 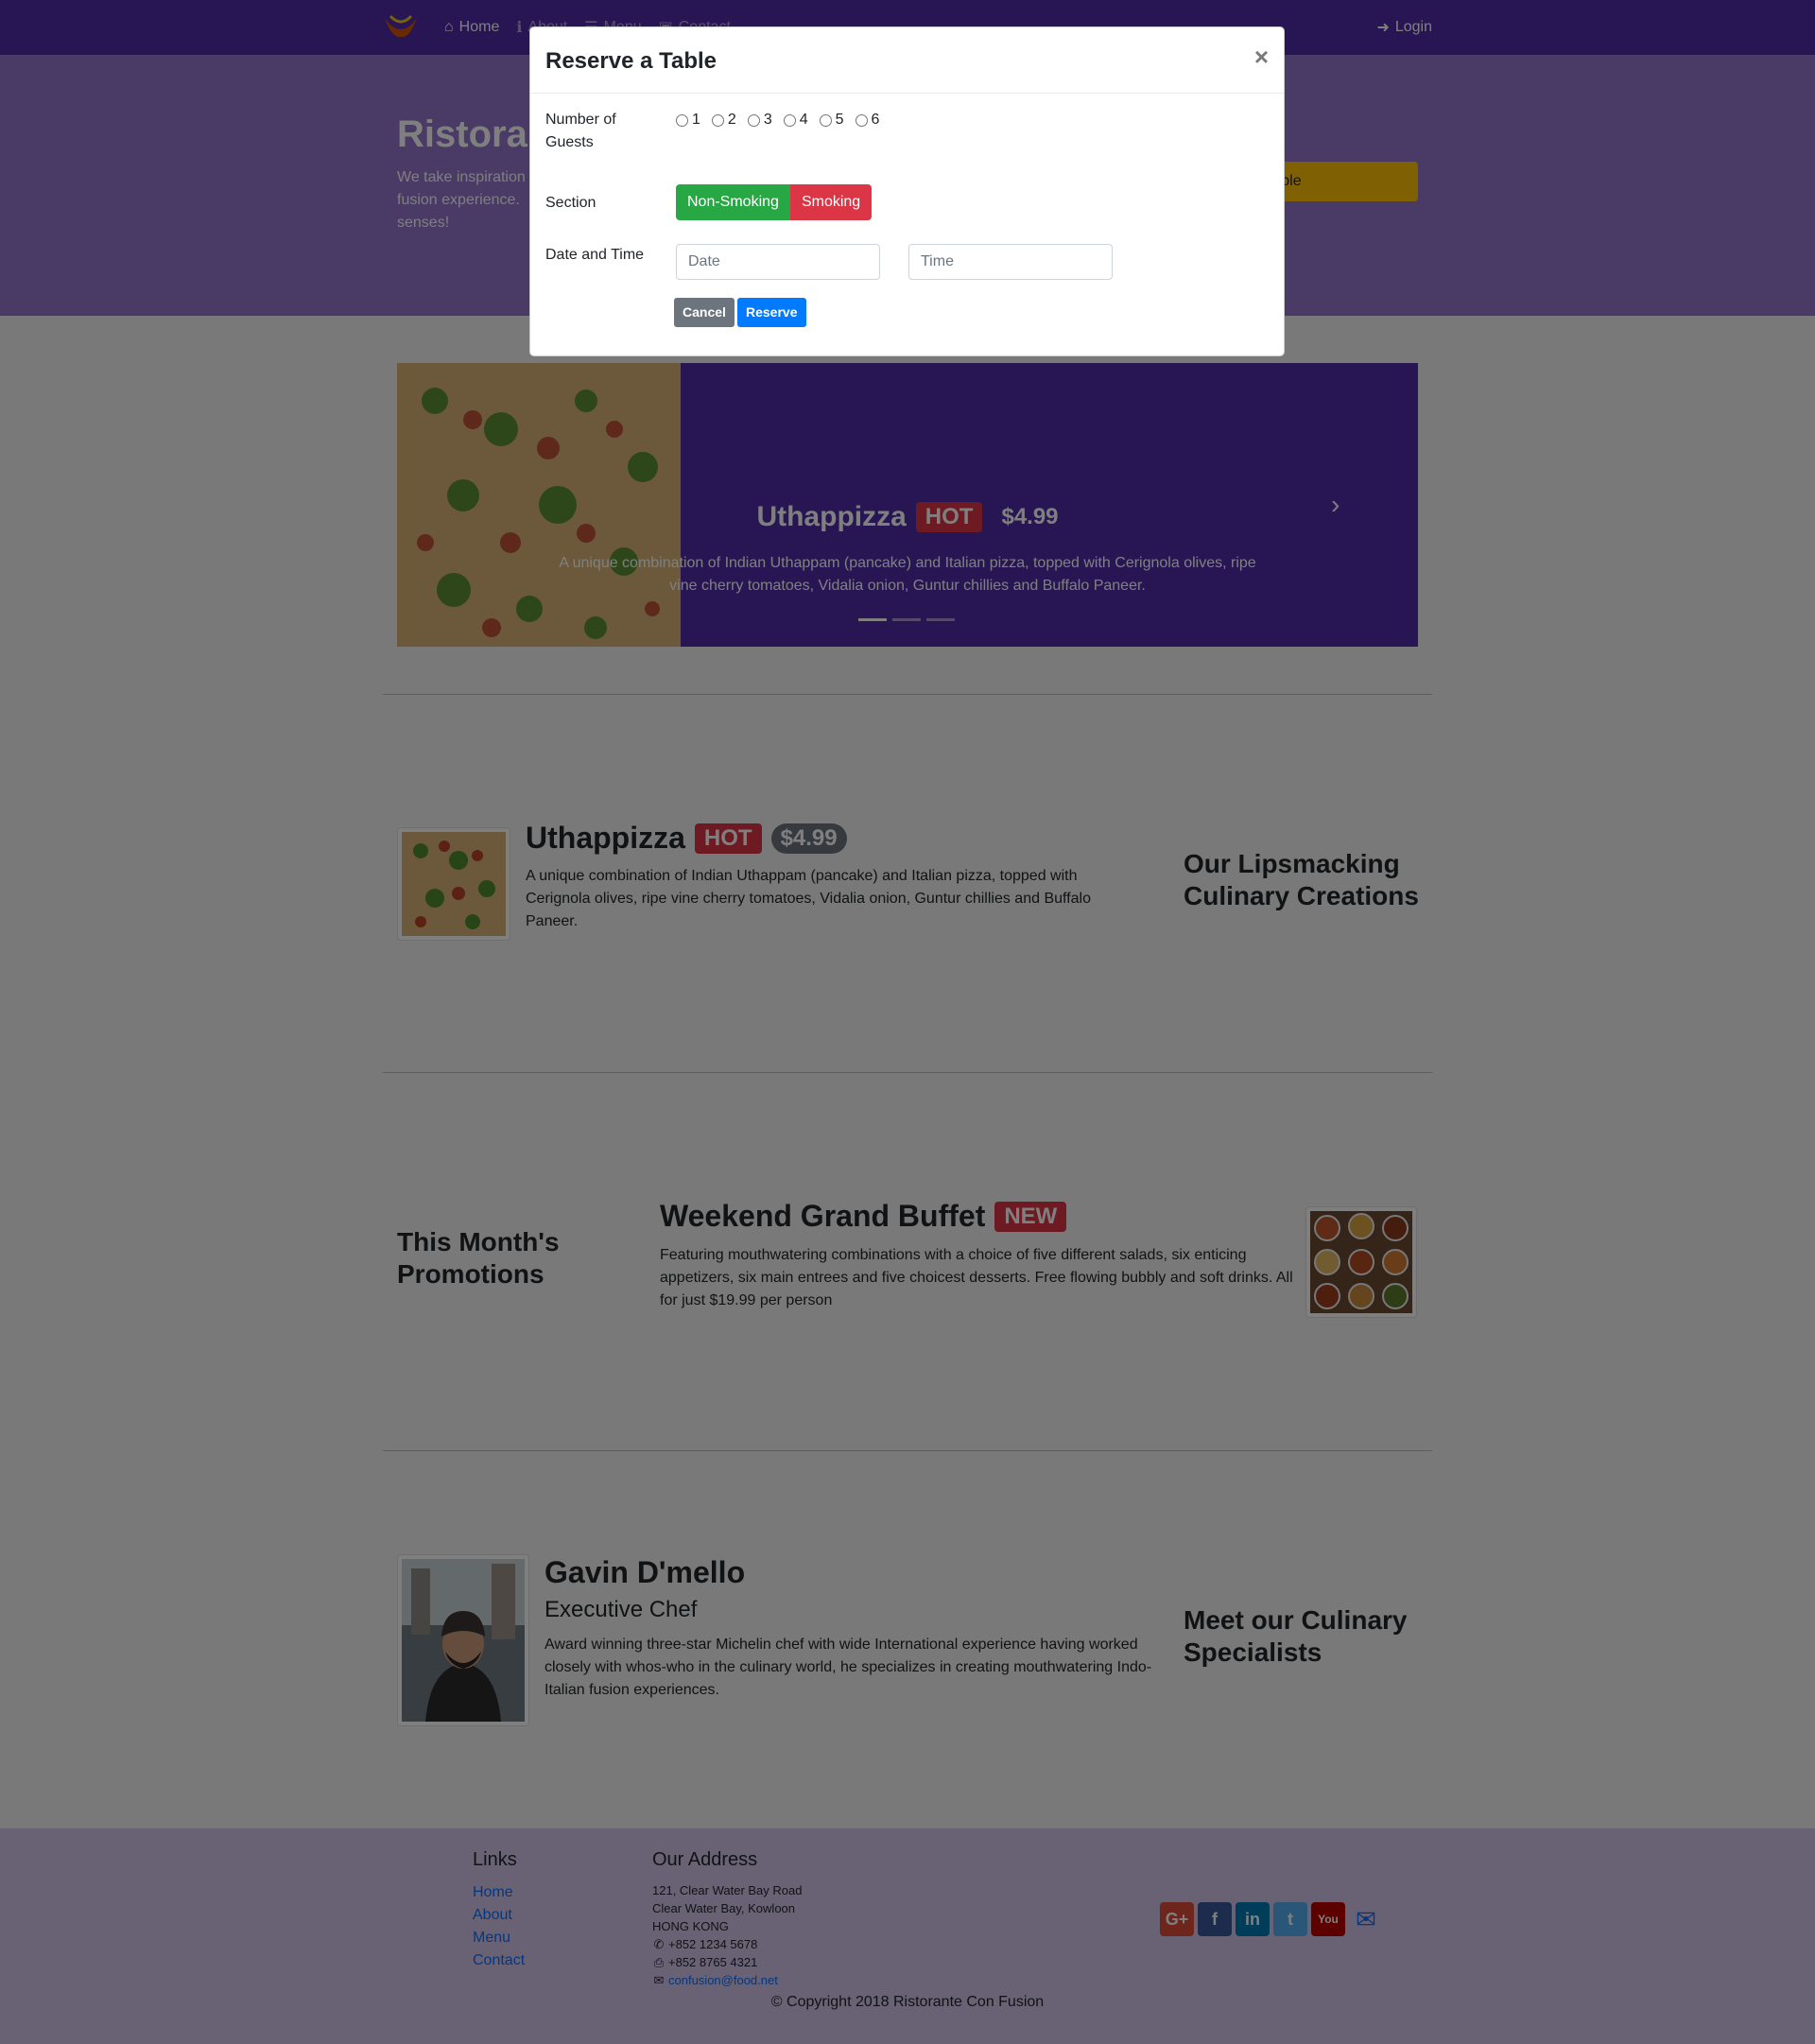 What do you see at coordinates (580, 120) in the screenshot?
I see `guests-label-line: Number of` at bounding box center [580, 120].